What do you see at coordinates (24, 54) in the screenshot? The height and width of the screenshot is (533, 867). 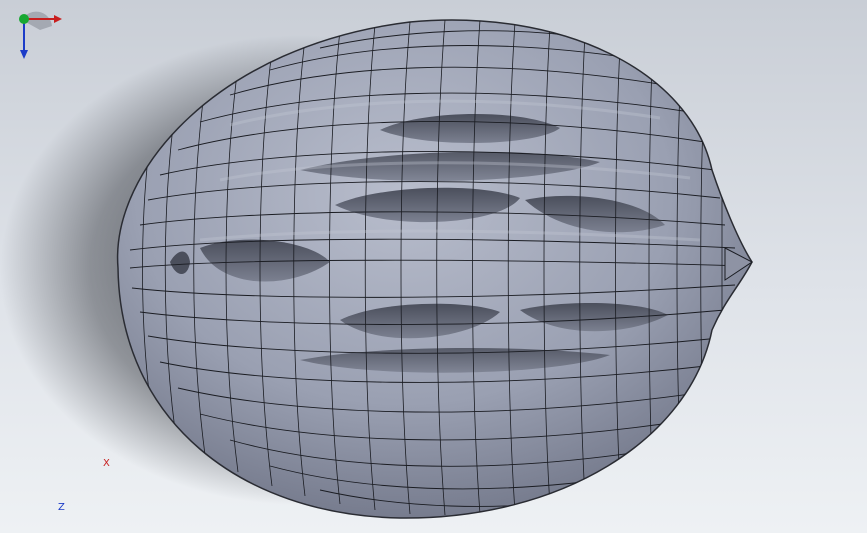 I see `z-axis-arrow` at bounding box center [24, 54].